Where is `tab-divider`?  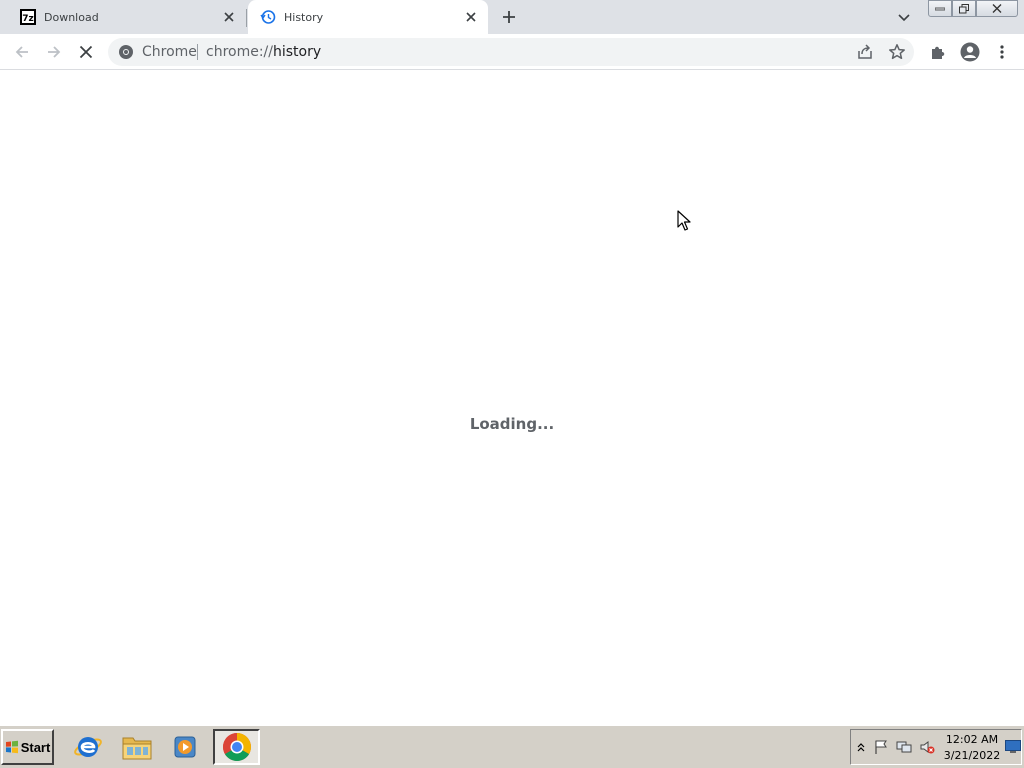
tab-divider is located at coordinates (246, 18).